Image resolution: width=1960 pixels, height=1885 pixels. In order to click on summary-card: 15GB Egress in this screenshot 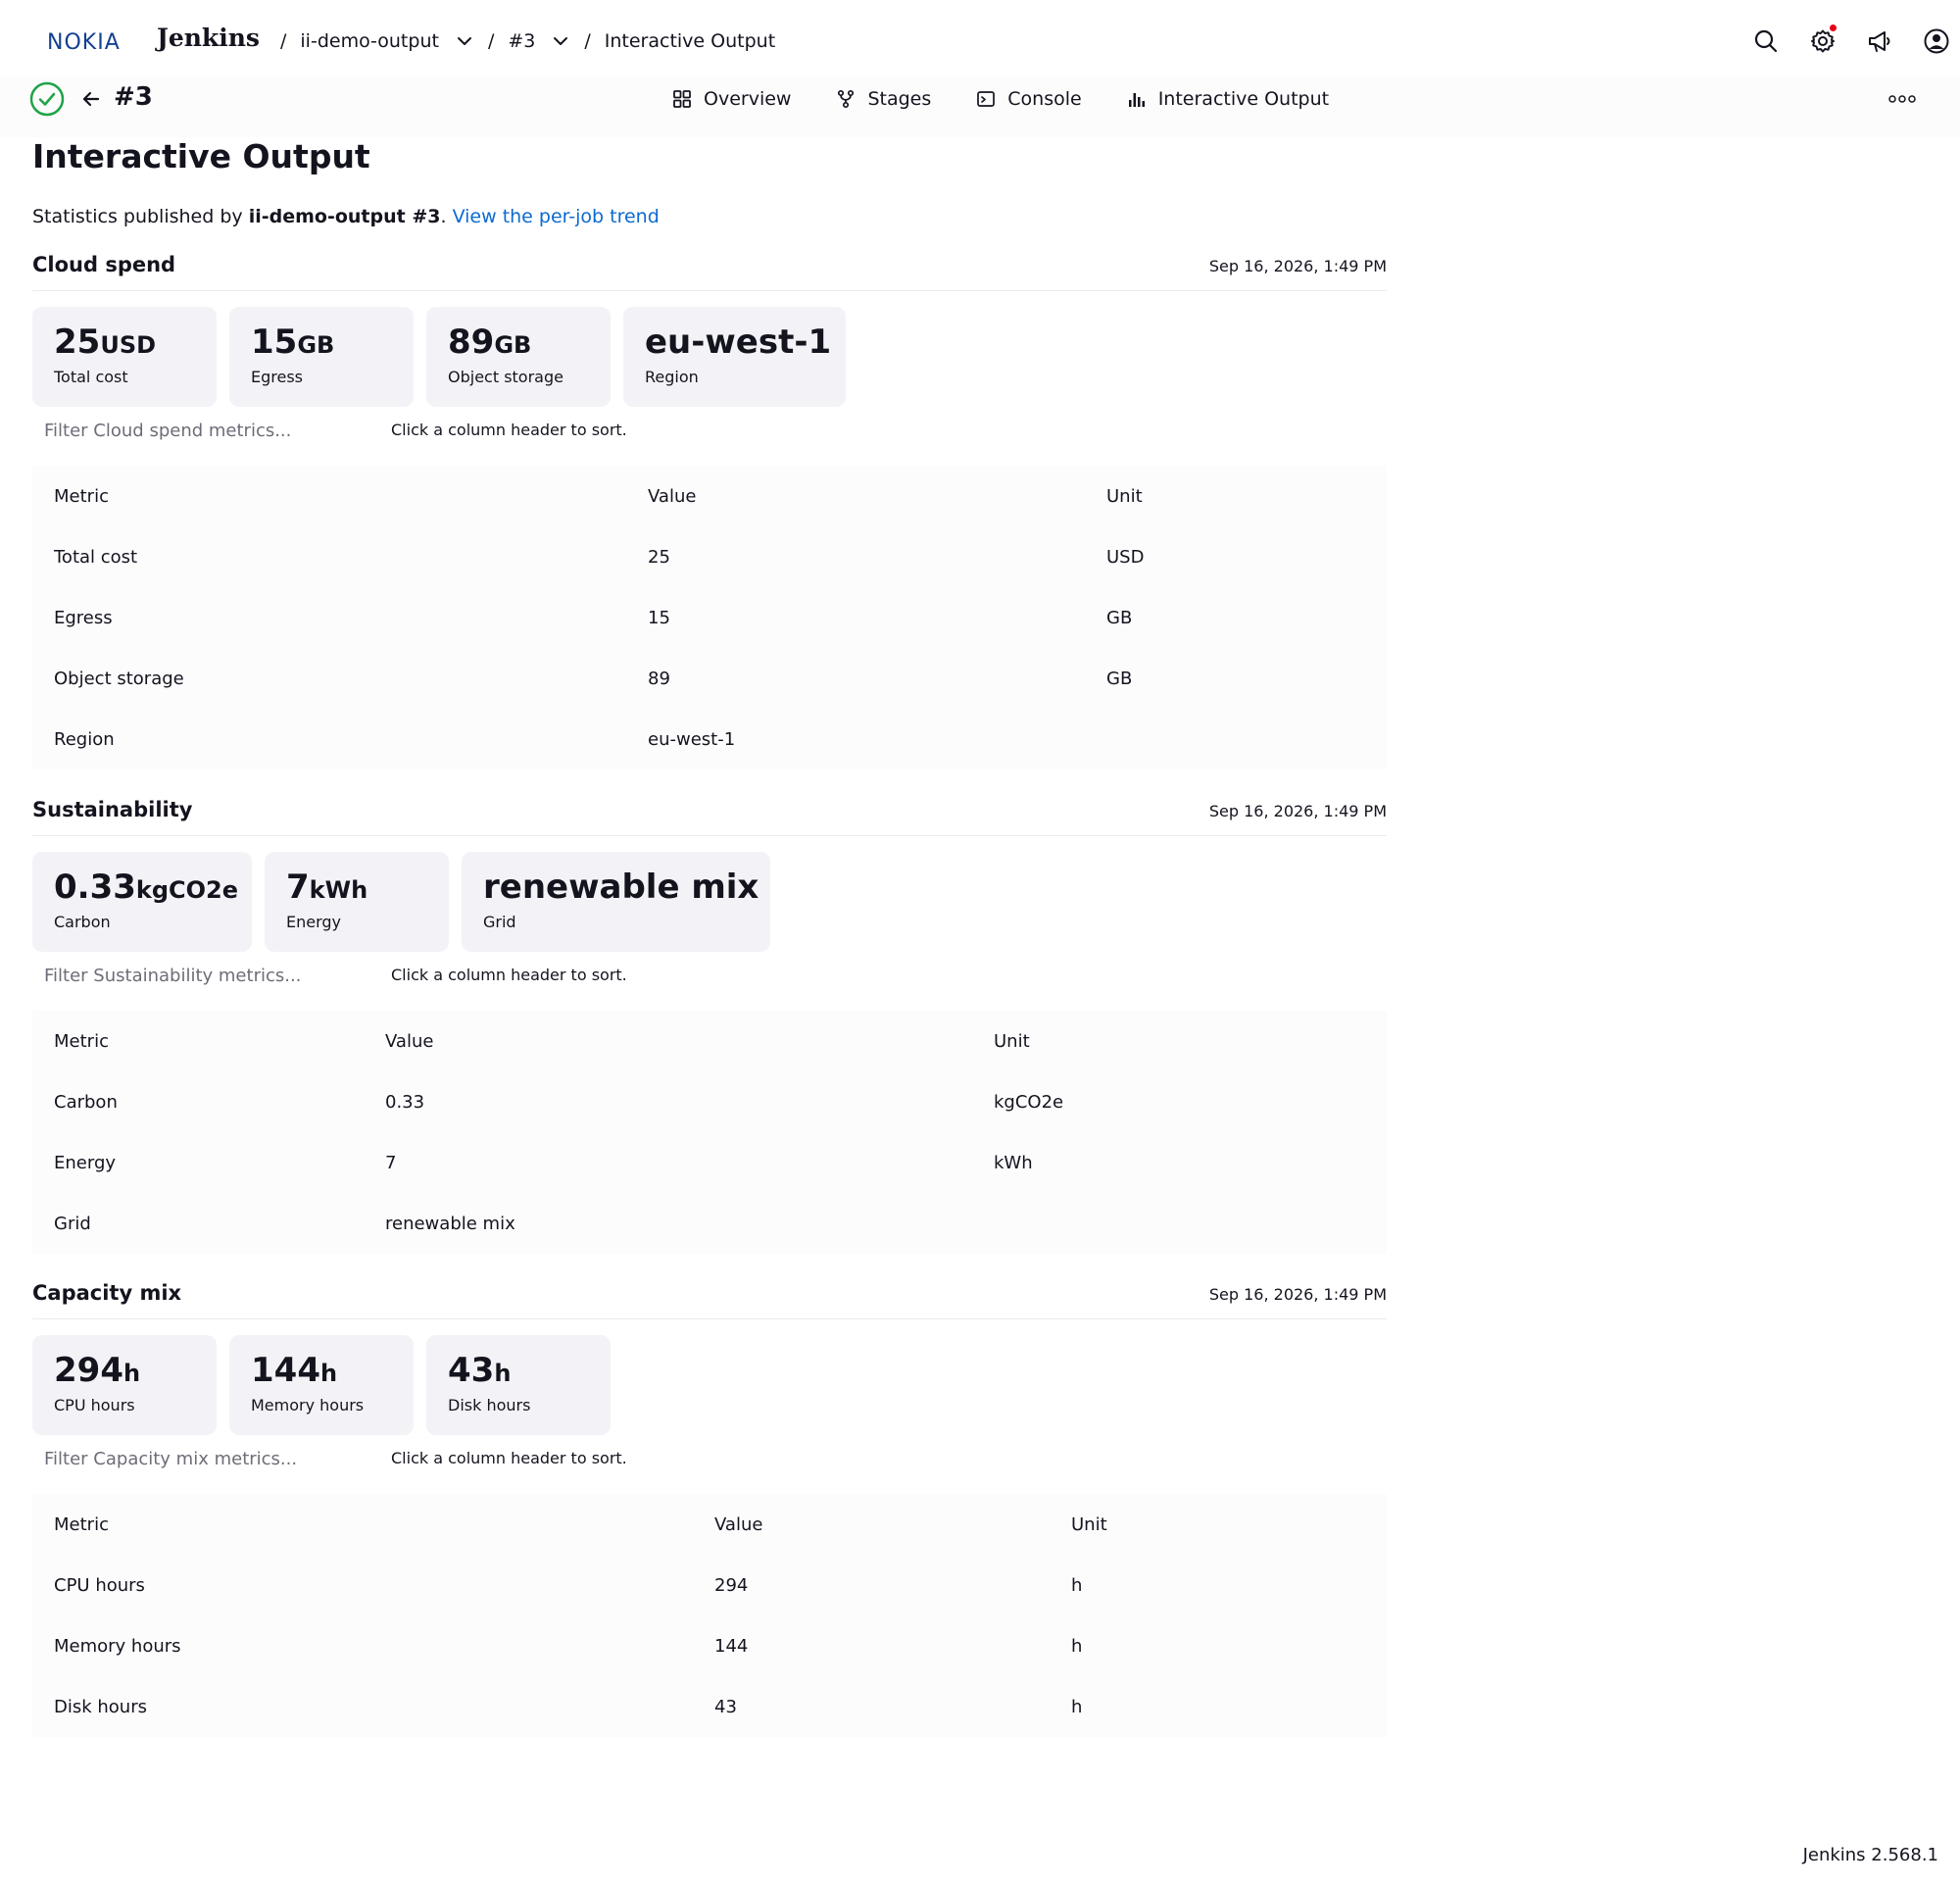, I will do `click(321, 357)`.